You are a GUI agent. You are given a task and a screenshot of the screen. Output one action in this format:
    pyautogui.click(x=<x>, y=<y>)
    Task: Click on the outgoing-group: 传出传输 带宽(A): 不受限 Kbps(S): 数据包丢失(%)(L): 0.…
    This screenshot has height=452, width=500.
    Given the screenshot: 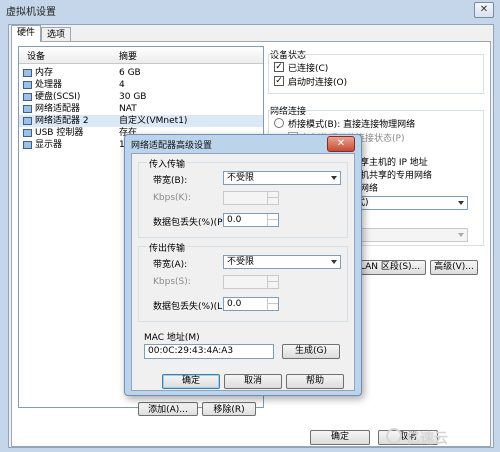 What is the action you would take?
    pyautogui.click(x=243, y=281)
    